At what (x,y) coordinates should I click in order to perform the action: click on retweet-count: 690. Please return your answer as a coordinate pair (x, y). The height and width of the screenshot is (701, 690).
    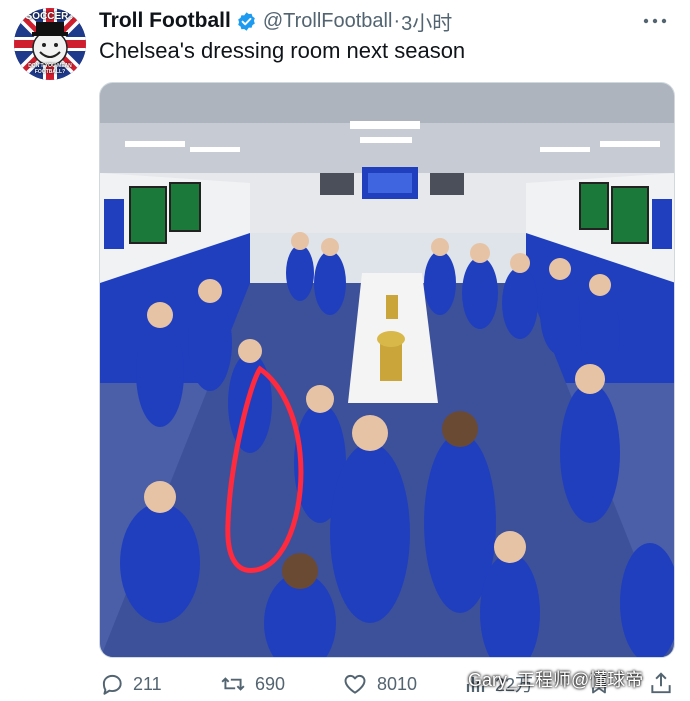
    Looking at the image, I should click on (270, 683).